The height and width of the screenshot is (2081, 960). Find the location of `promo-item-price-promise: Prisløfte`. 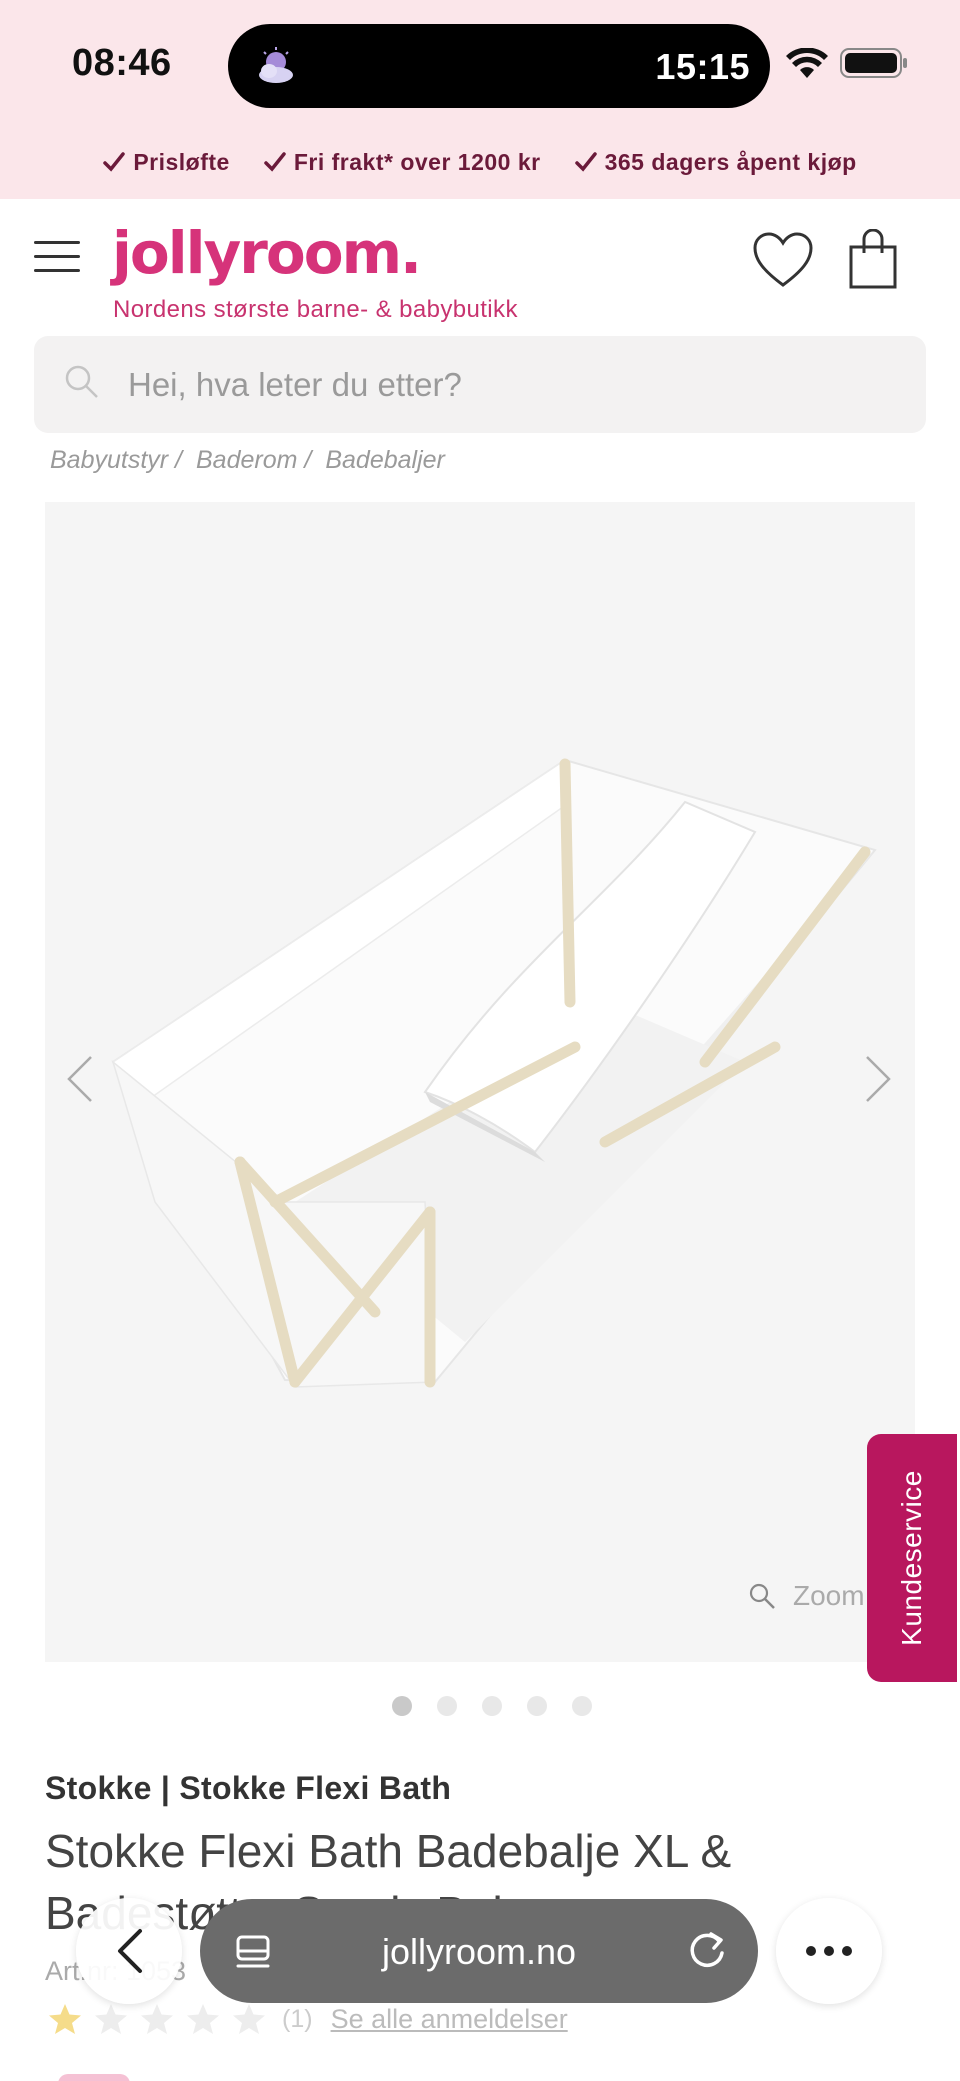

promo-item-price-promise: Prisløfte is located at coordinates (166, 162).